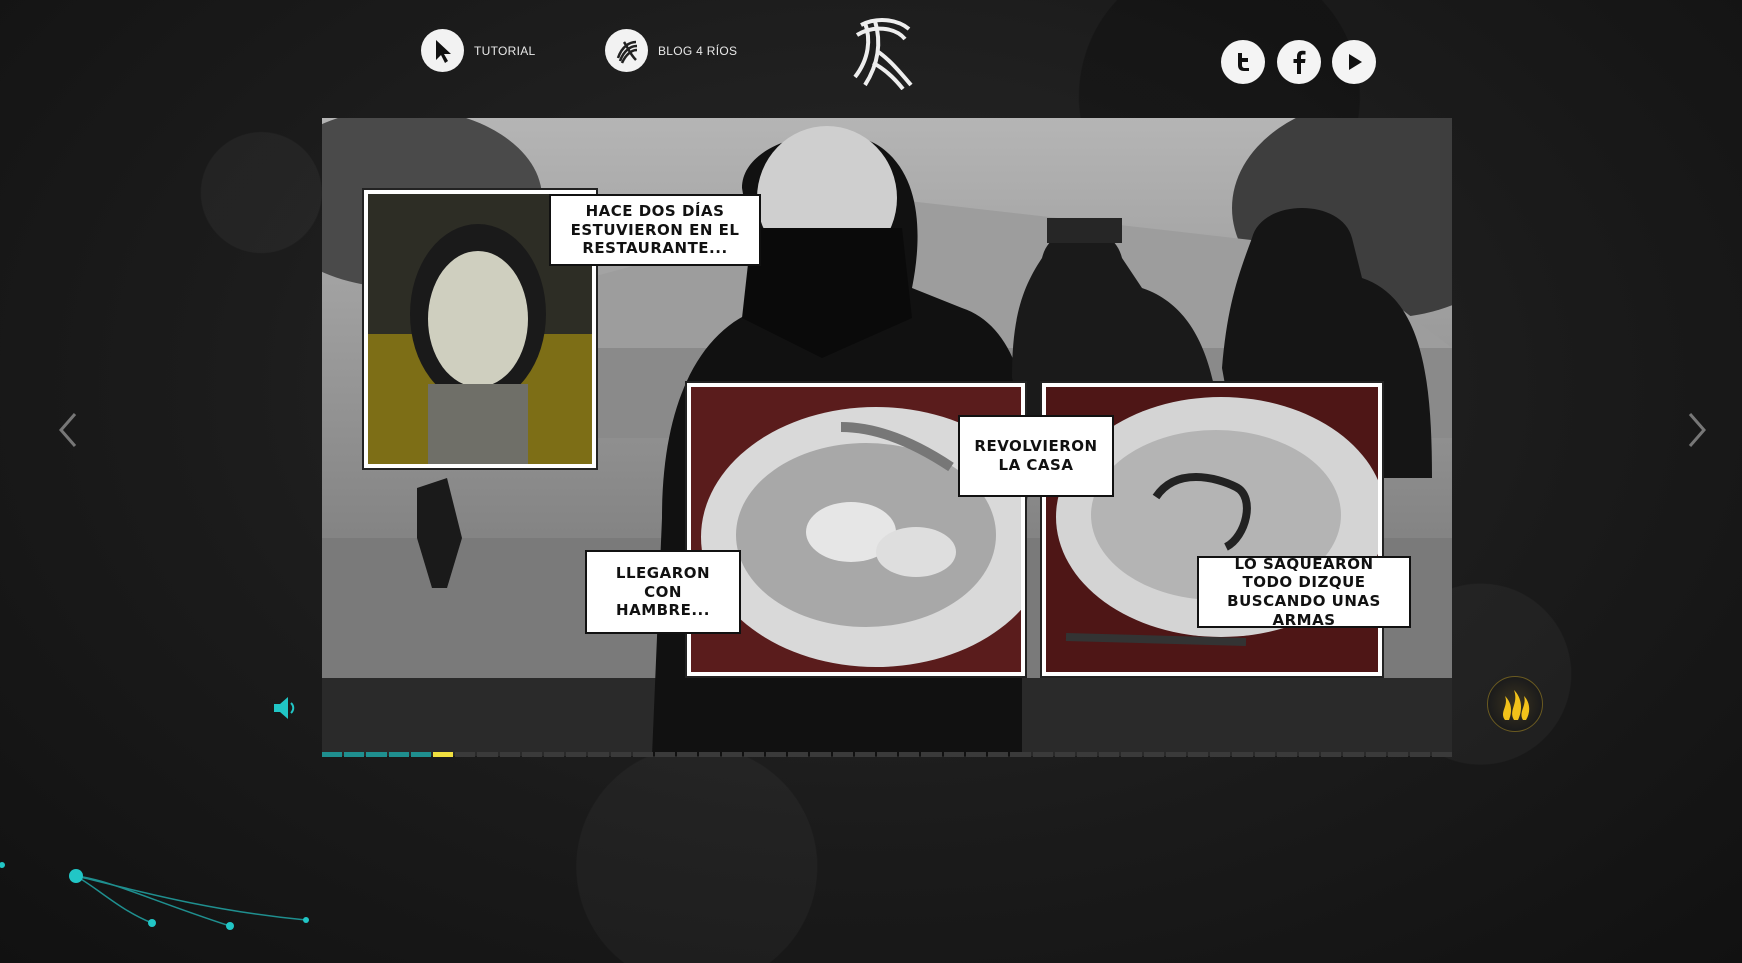  Describe the element at coordinates (68, 430) in the screenshot. I see `previous-arrow-icon` at that location.